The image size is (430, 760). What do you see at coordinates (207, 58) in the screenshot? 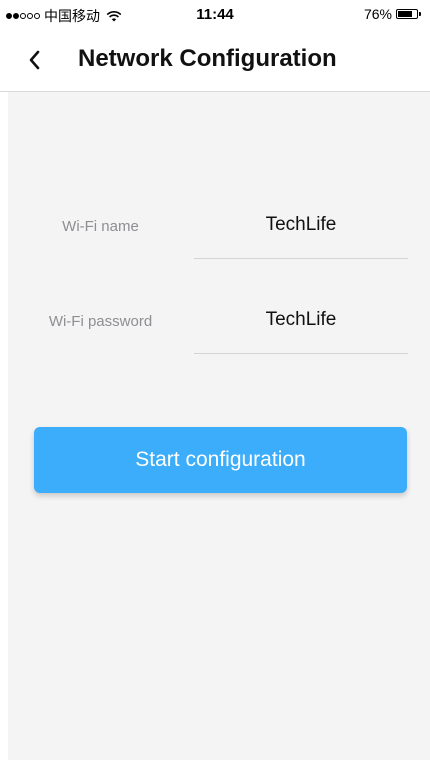
I see `page-title: Network Configuration` at bounding box center [207, 58].